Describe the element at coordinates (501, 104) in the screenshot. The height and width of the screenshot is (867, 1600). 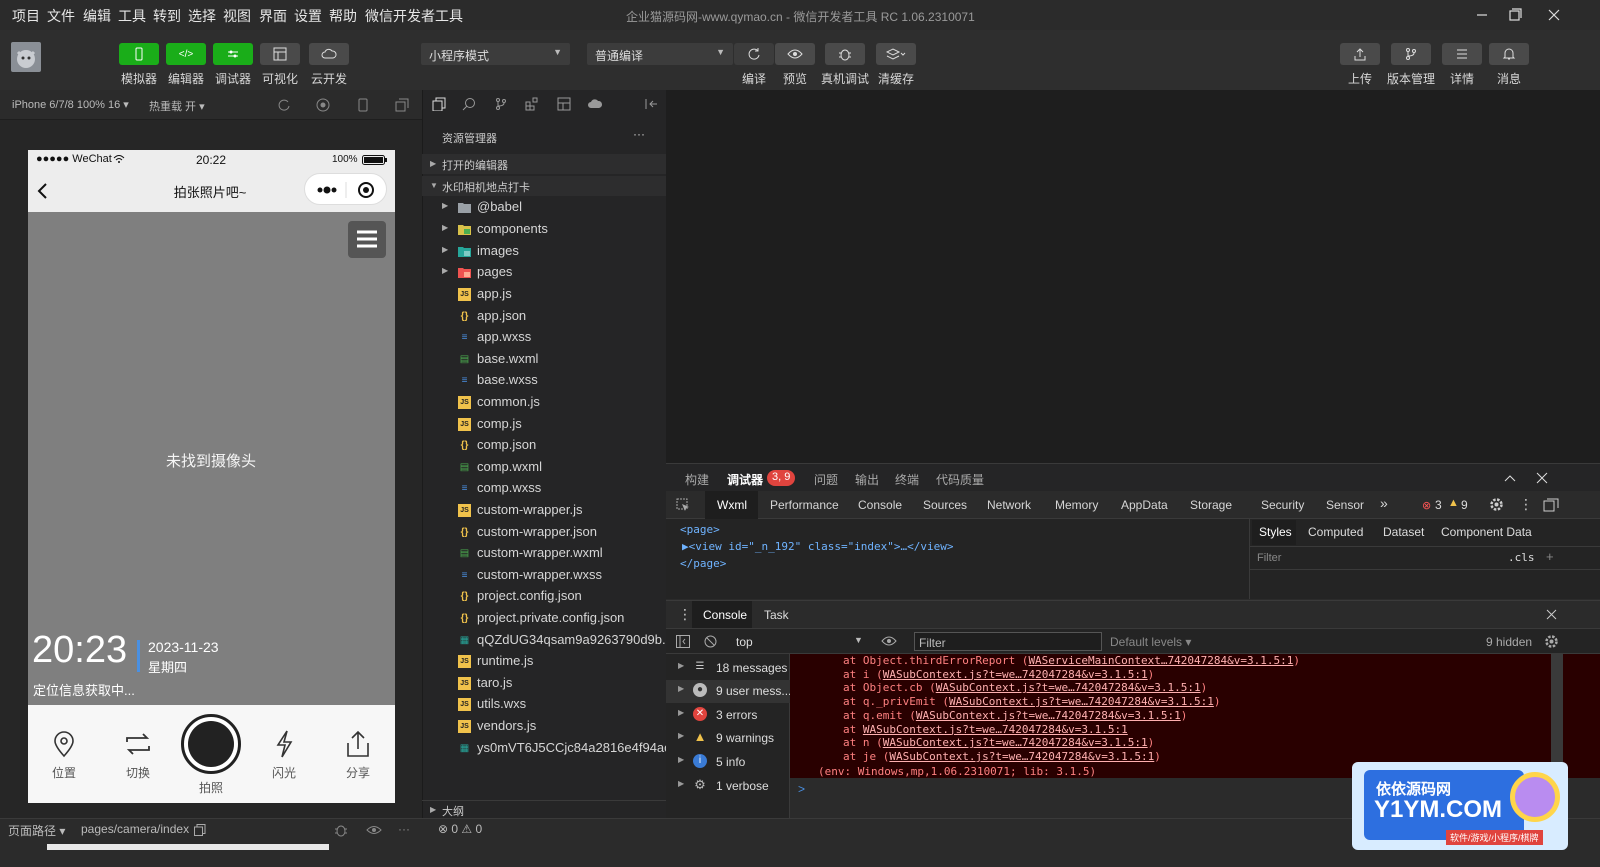
I see `git-icon` at that location.